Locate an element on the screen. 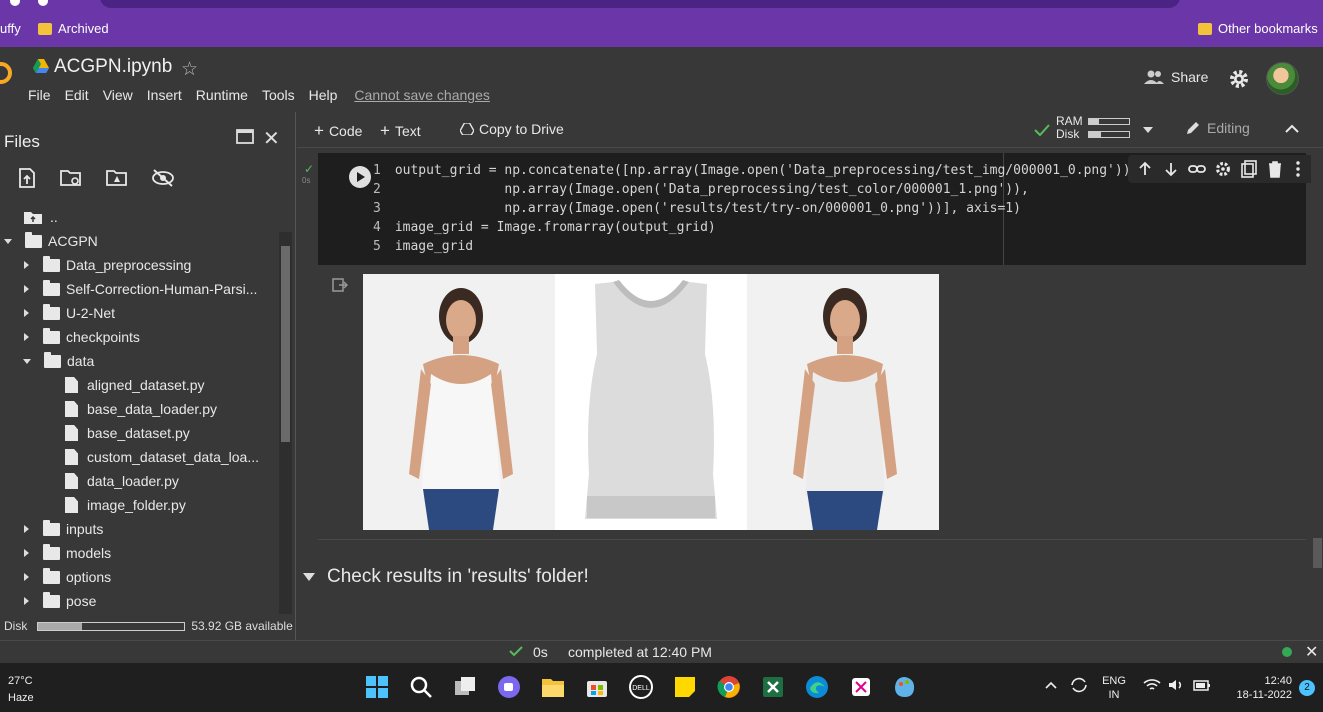 Image resolution: width=1323 pixels, height=712 pixels. upload-file-icon is located at coordinates (27, 178).